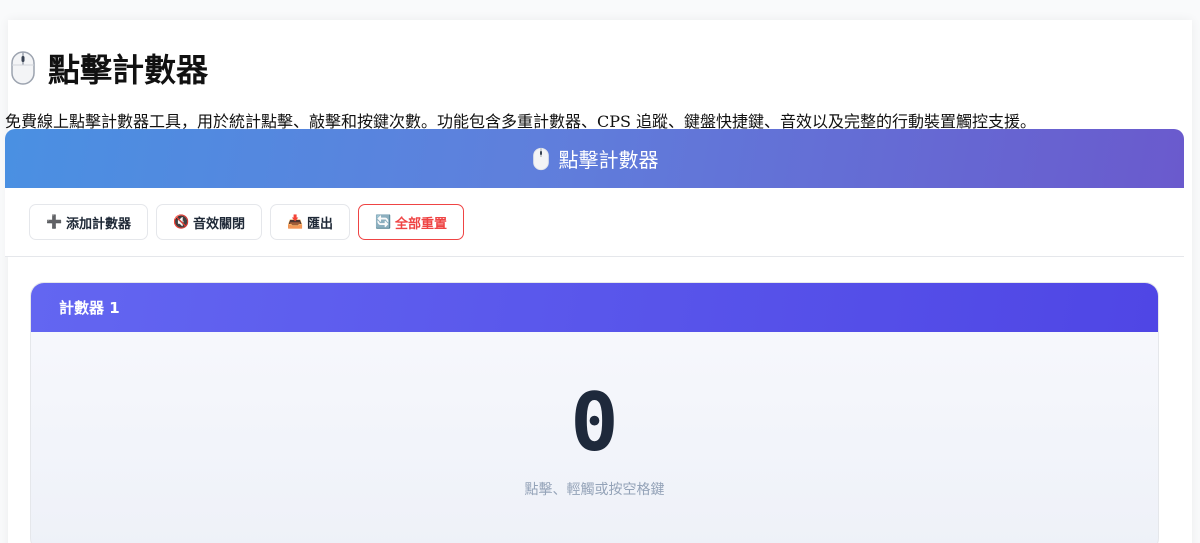  I want to click on sound-toggle-label: 音效關閉, so click(219, 224).